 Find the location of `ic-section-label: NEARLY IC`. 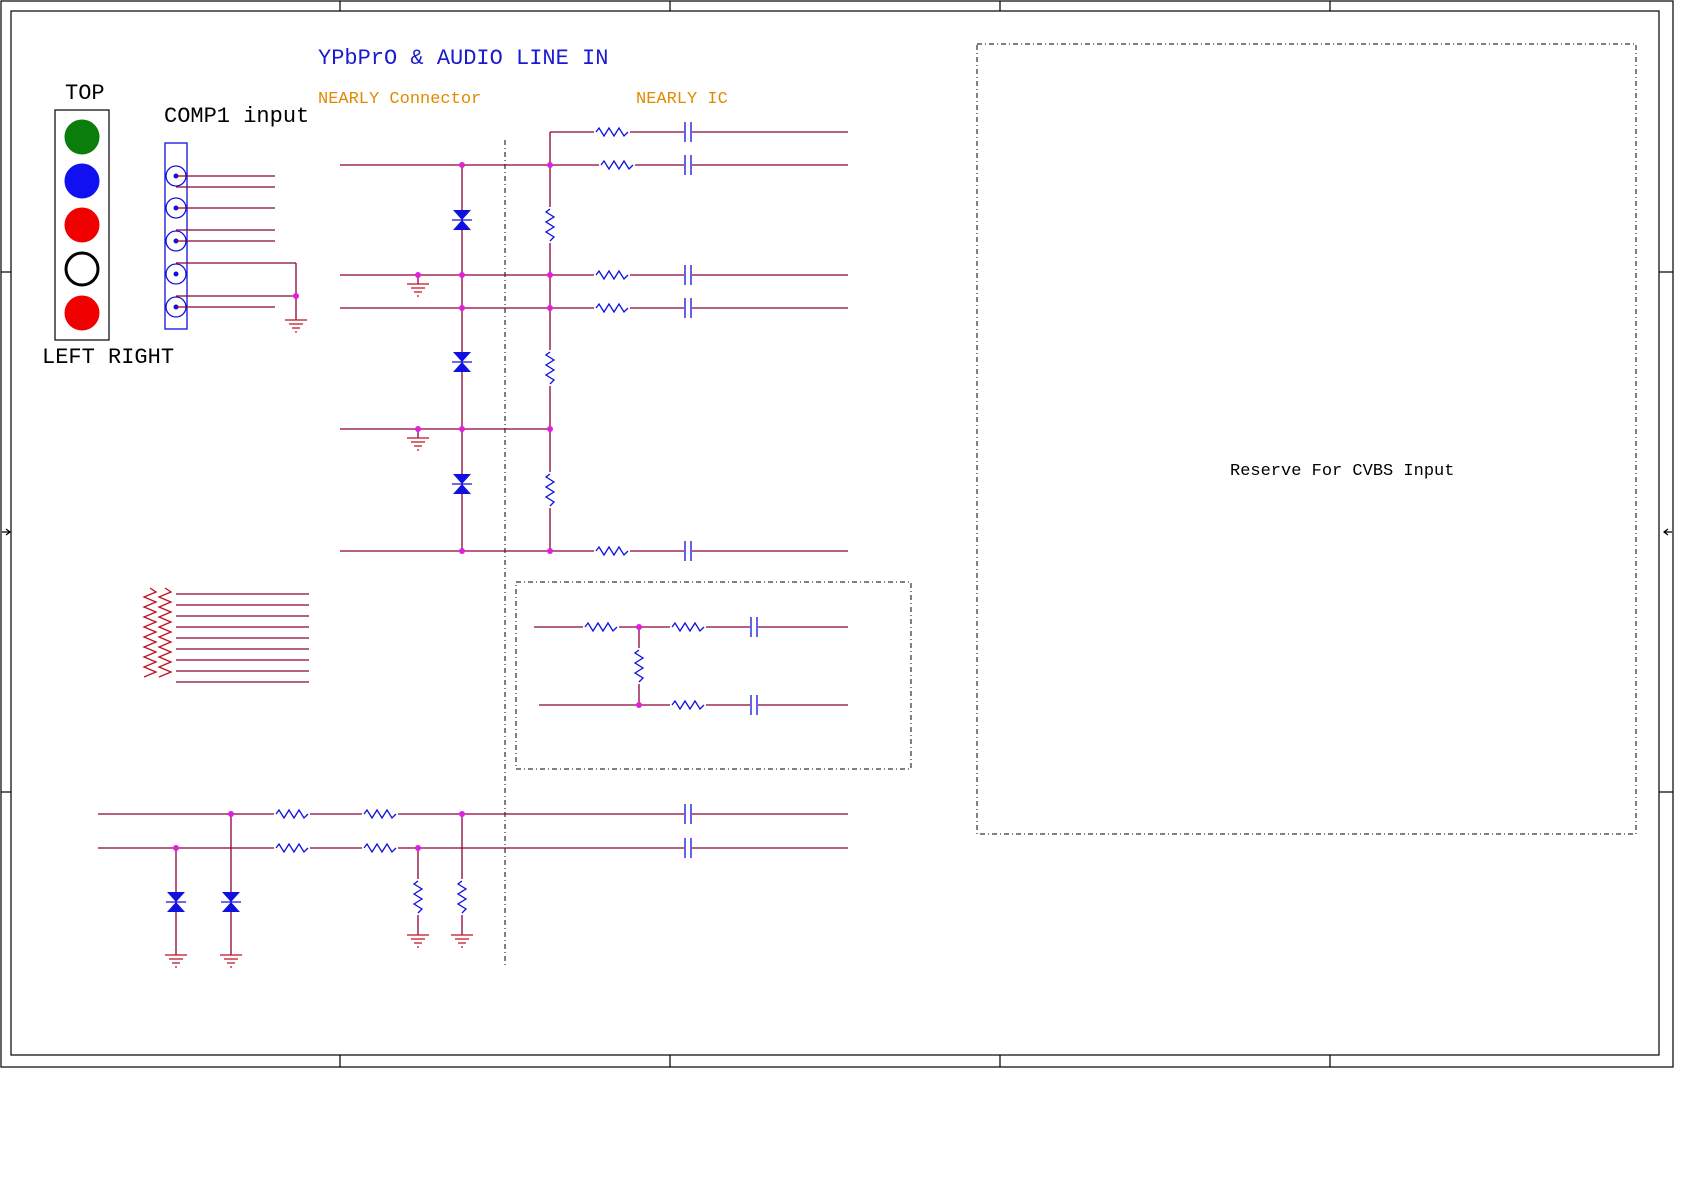

ic-section-label: NEARLY IC is located at coordinates (682, 99).